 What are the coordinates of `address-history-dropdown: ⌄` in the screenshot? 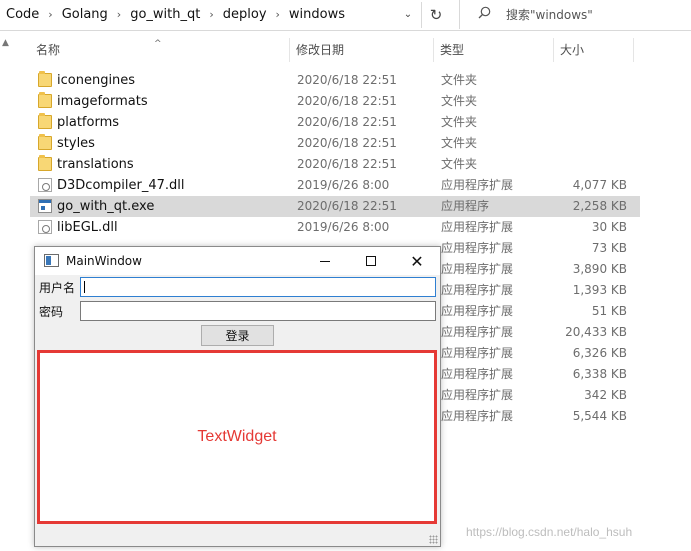 It's located at (408, 14).